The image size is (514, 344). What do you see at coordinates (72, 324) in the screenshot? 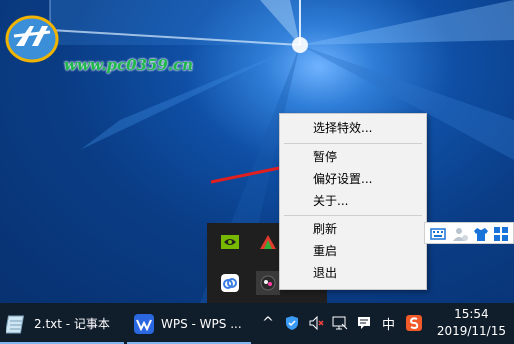
I see `task-label: 2.txt - 记事本` at bounding box center [72, 324].